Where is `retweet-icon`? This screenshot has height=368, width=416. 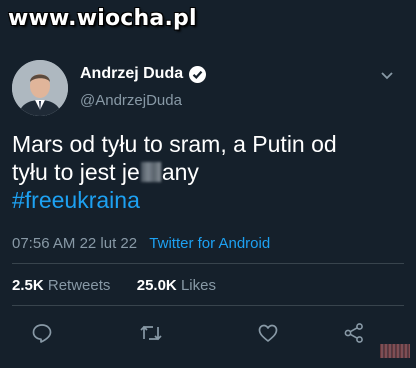
retweet-icon is located at coordinates (151, 333).